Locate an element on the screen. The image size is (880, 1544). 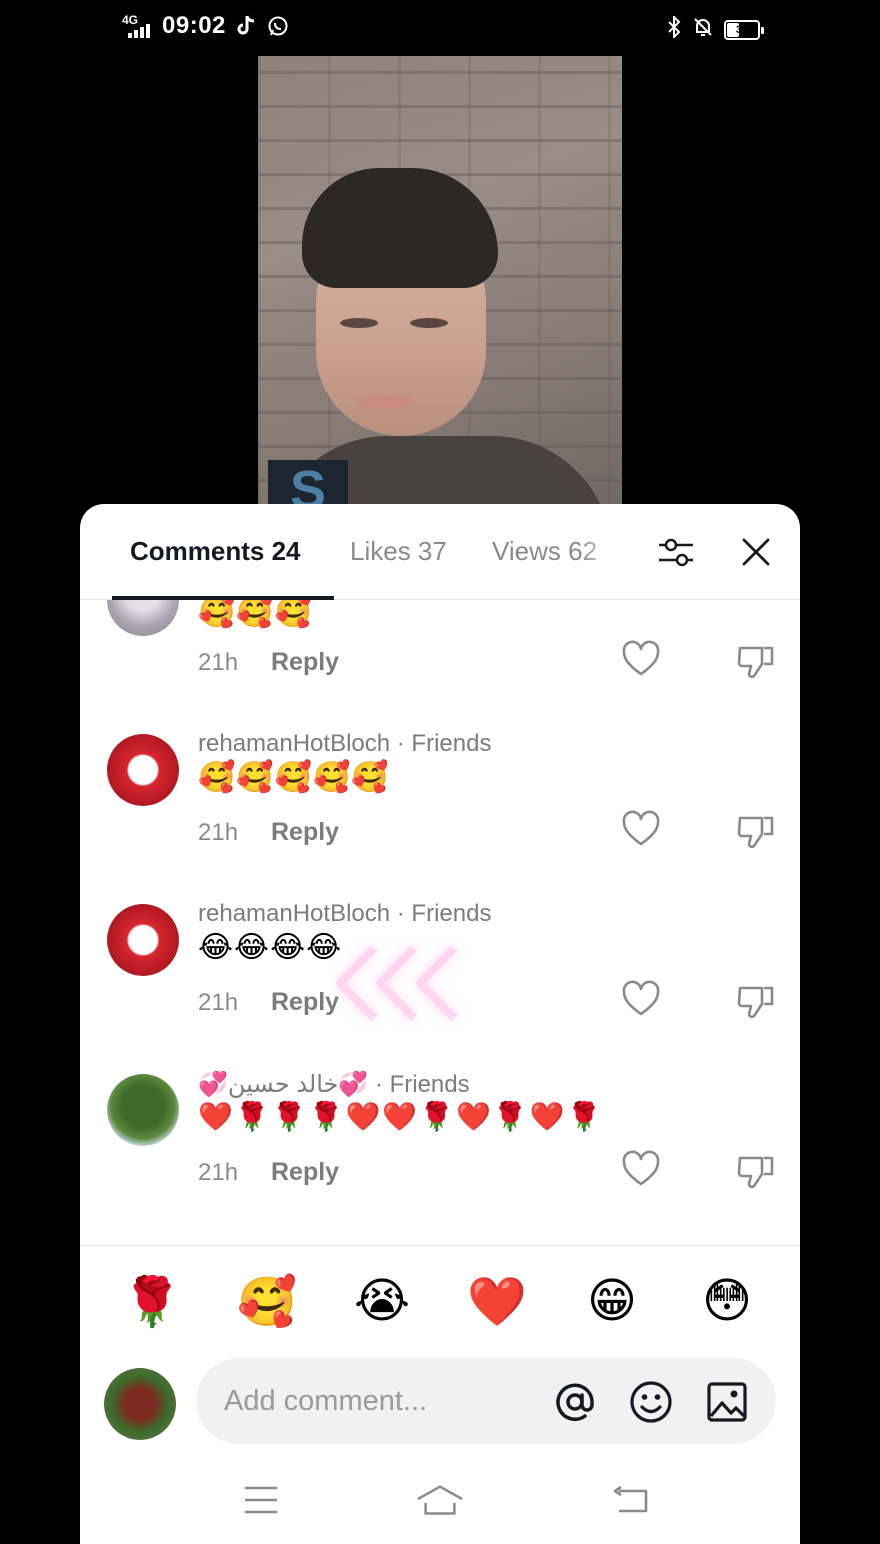
bluetooth-icon is located at coordinates (674, 28).